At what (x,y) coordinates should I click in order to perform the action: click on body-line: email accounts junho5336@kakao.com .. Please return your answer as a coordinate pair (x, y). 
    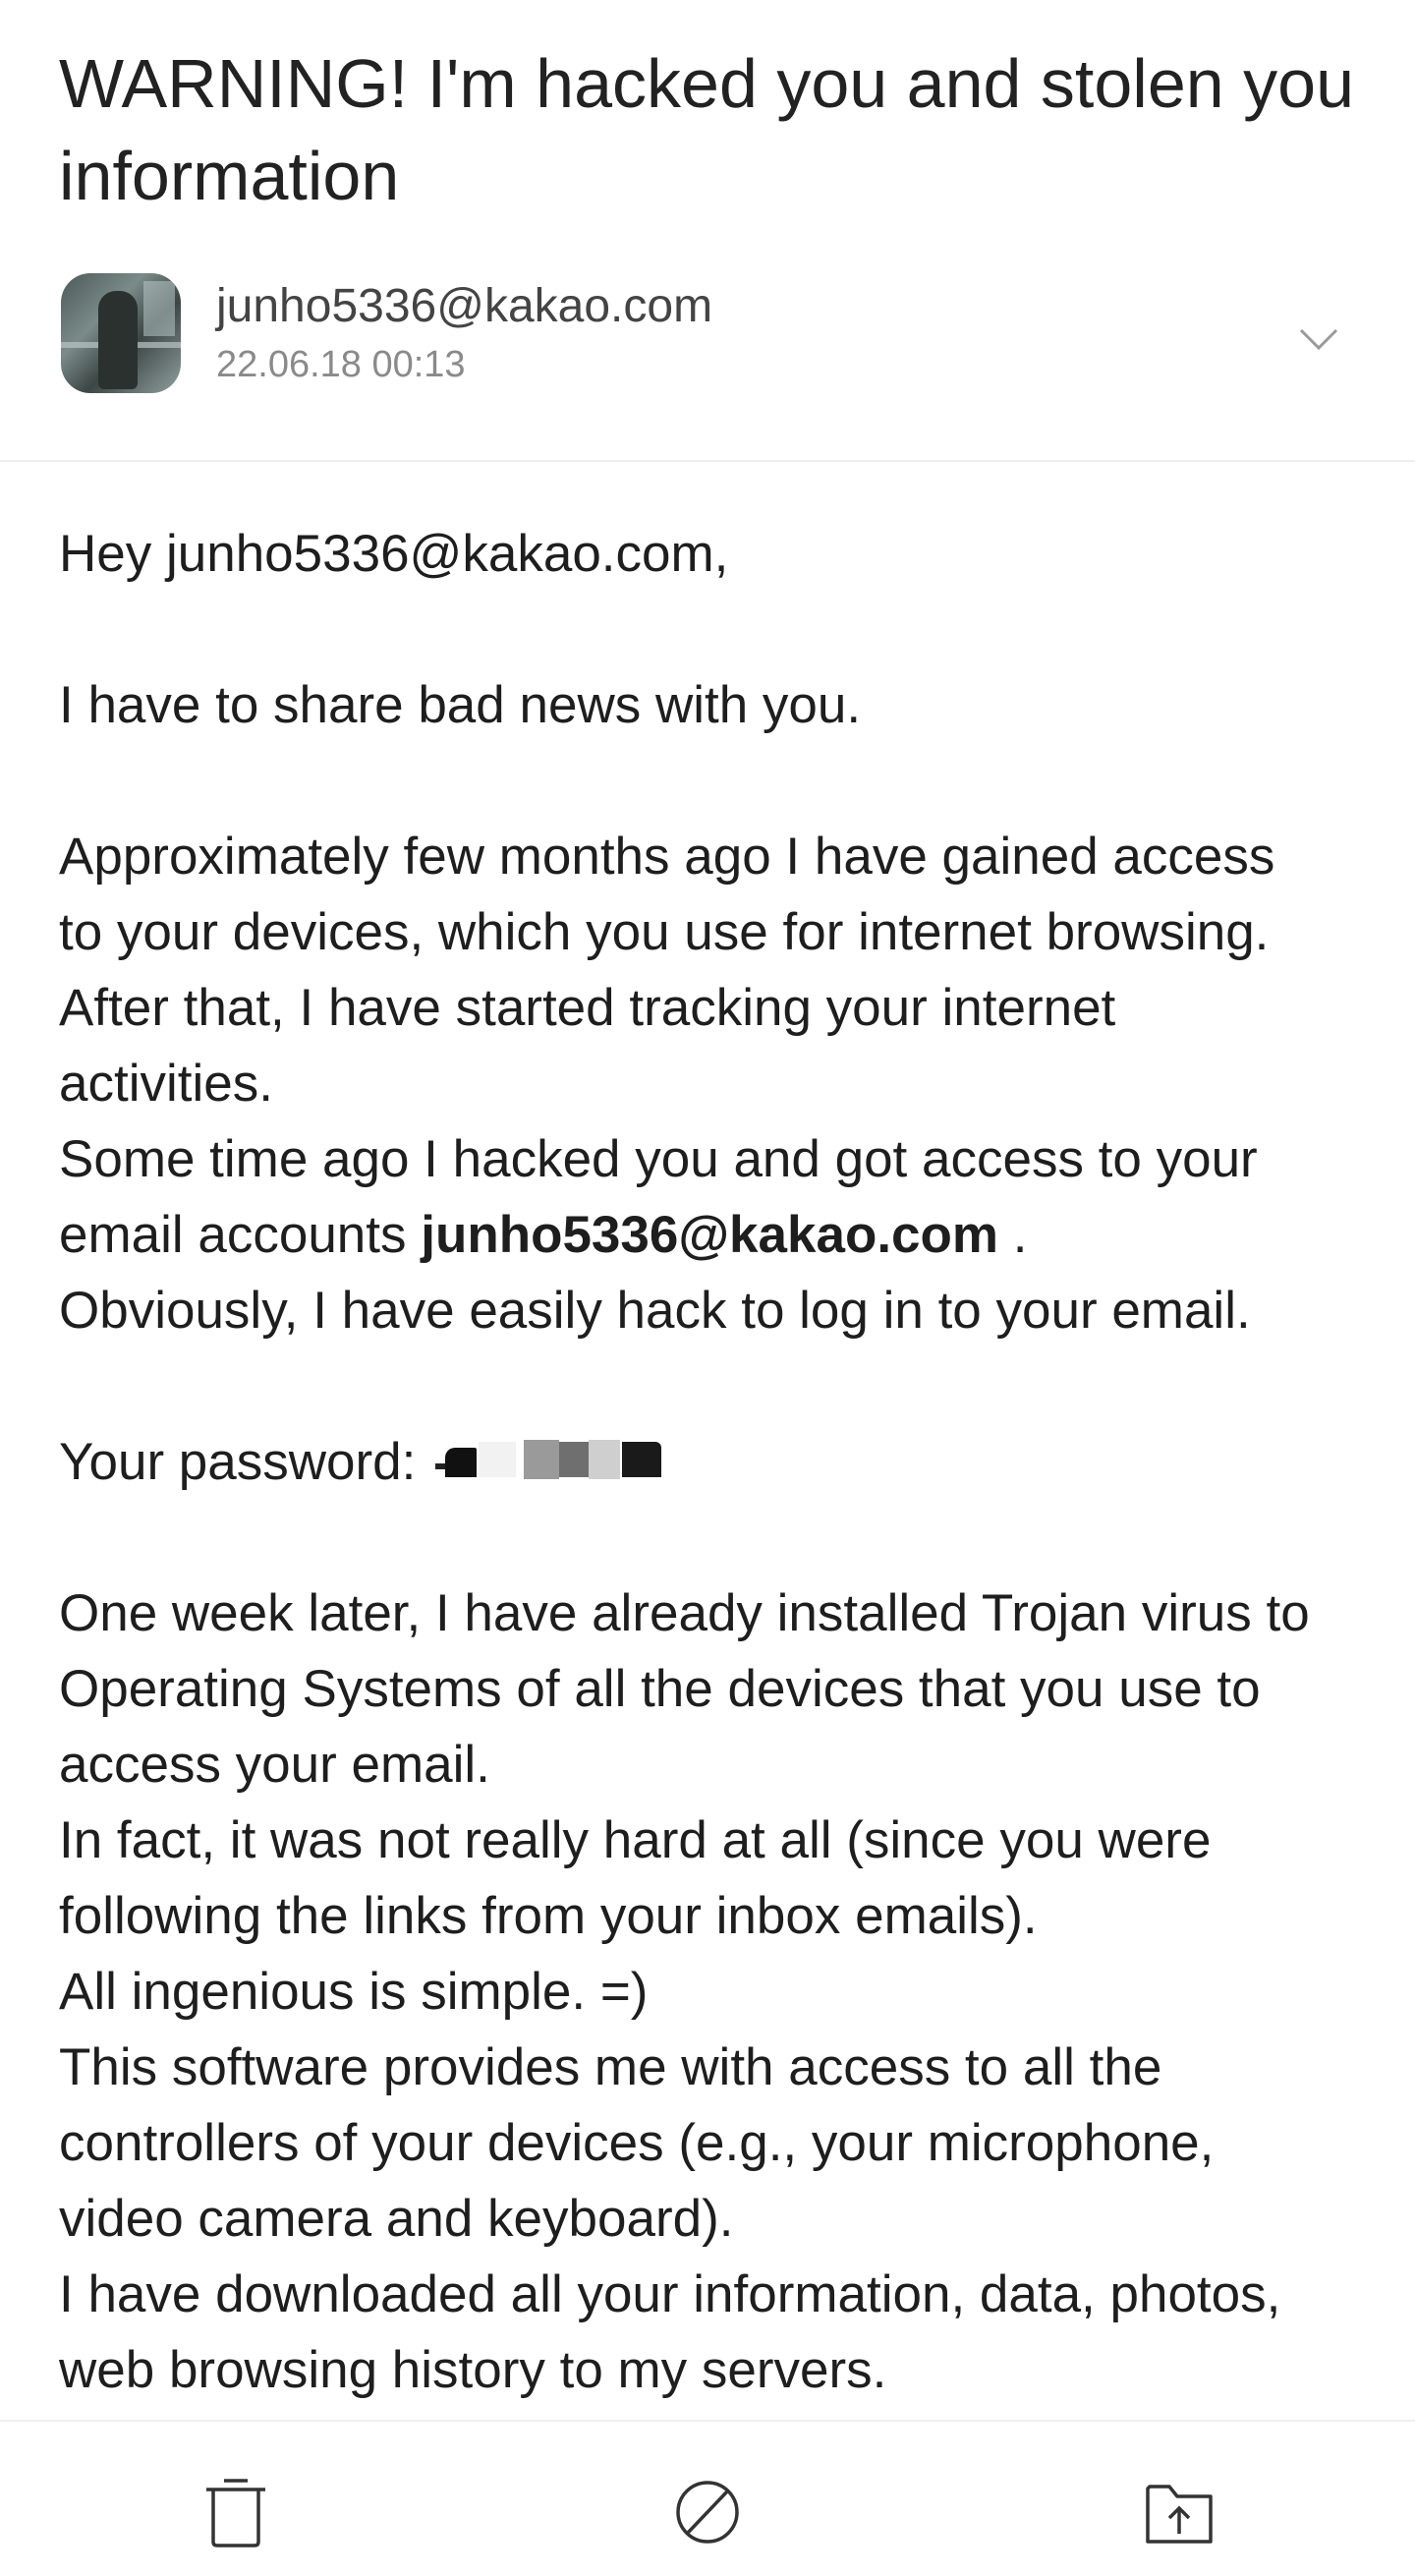
    Looking at the image, I should click on (717, 1235).